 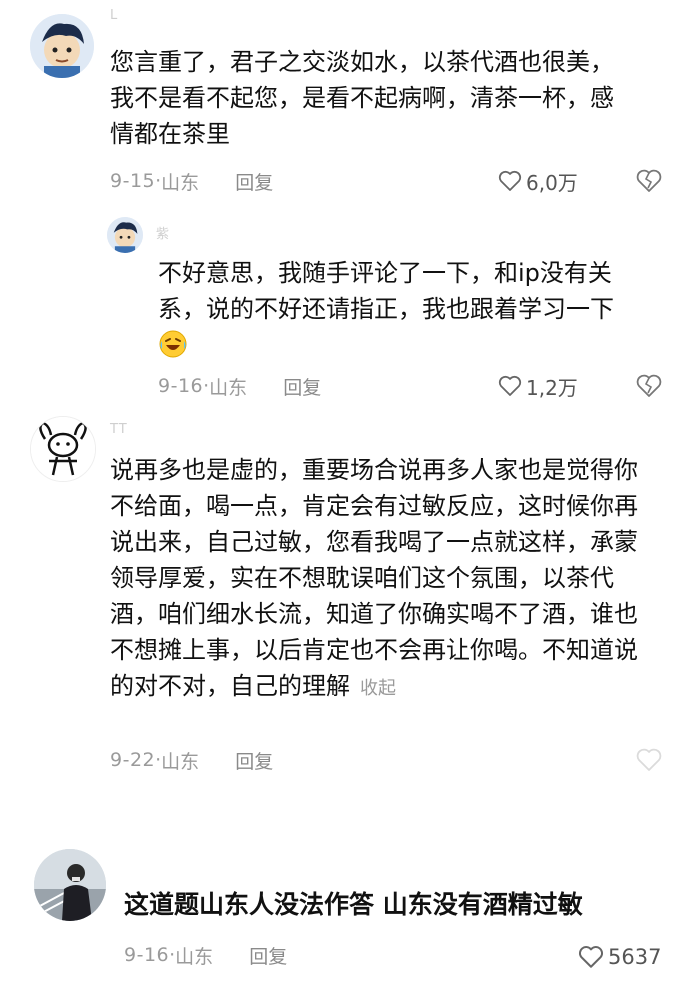 I want to click on comment-meta: 9-22 · 山东 回复, so click(x=191, y=760).